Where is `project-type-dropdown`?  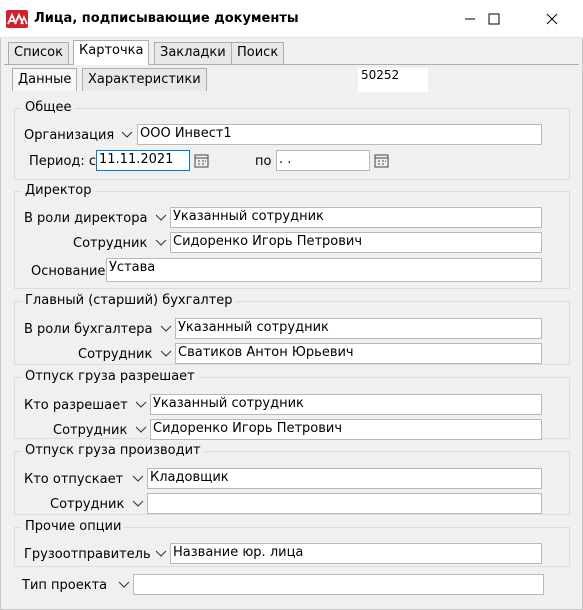 project-type-dropdown is located at coordinates (124, 585).